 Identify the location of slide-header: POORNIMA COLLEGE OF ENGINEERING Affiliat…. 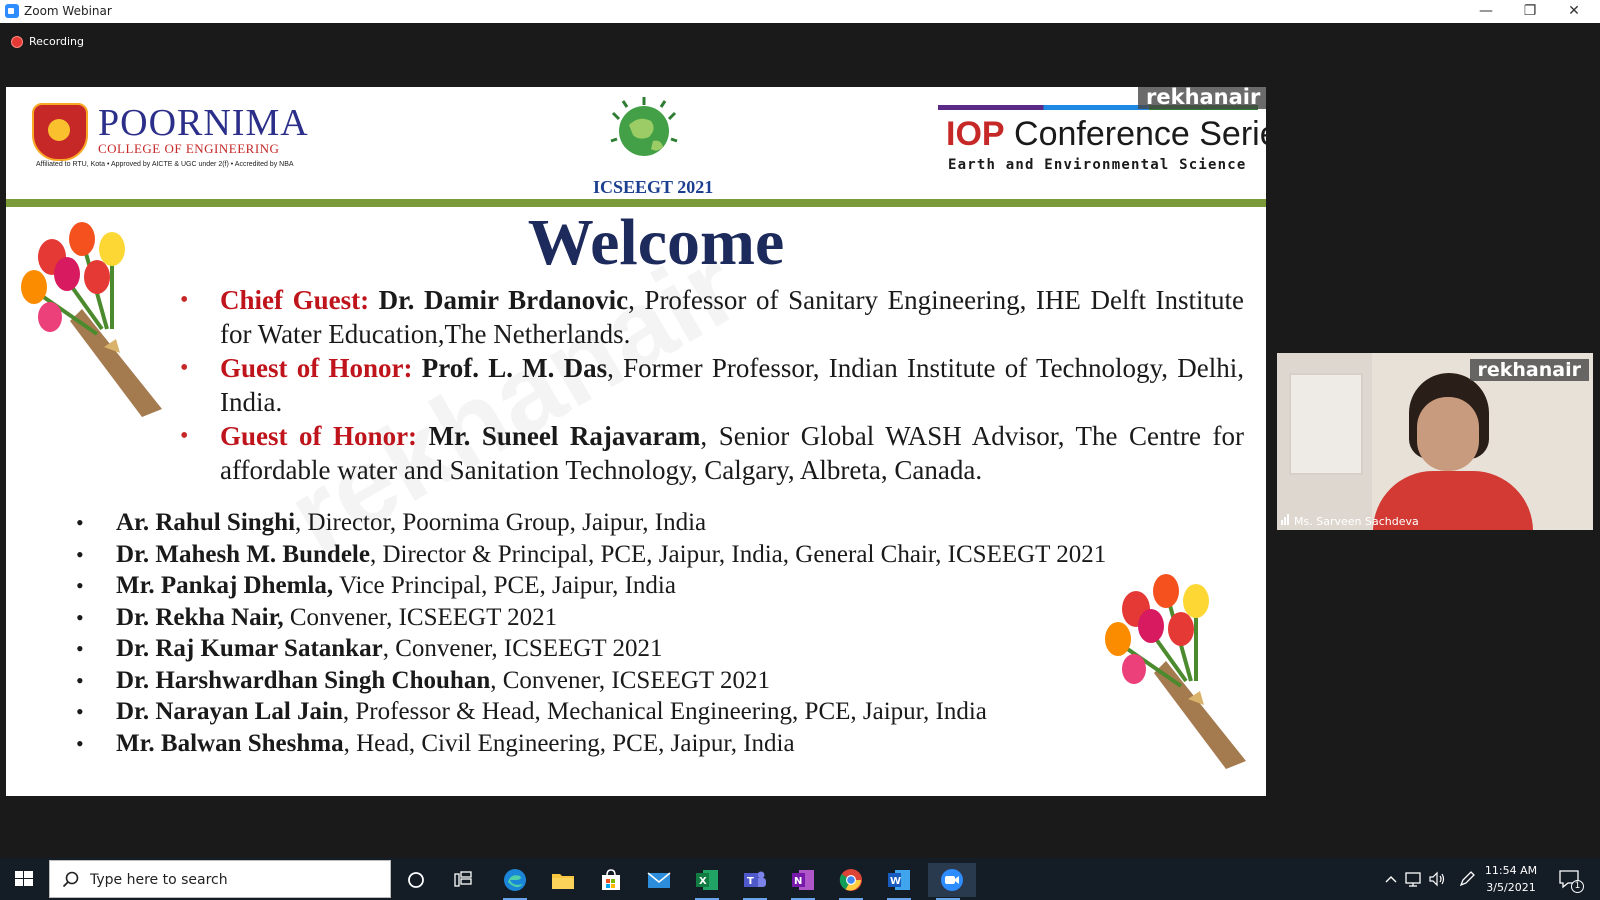
(636, 143).